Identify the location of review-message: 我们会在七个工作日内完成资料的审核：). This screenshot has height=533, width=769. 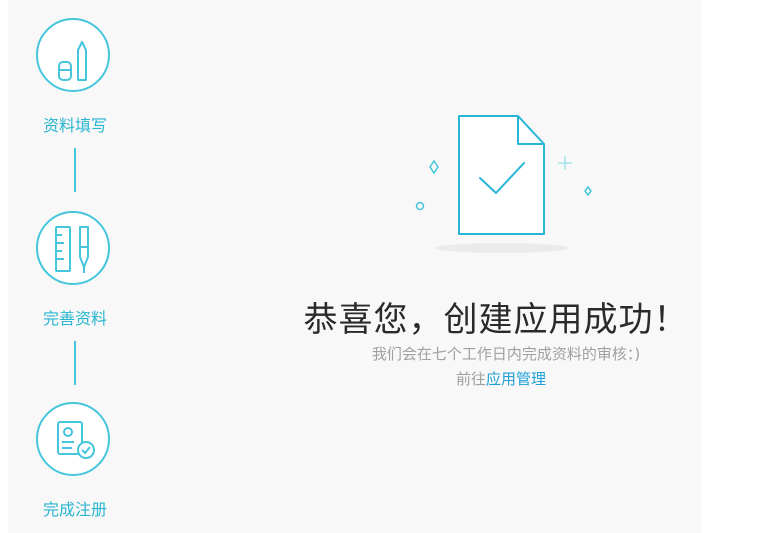
(506, 354).